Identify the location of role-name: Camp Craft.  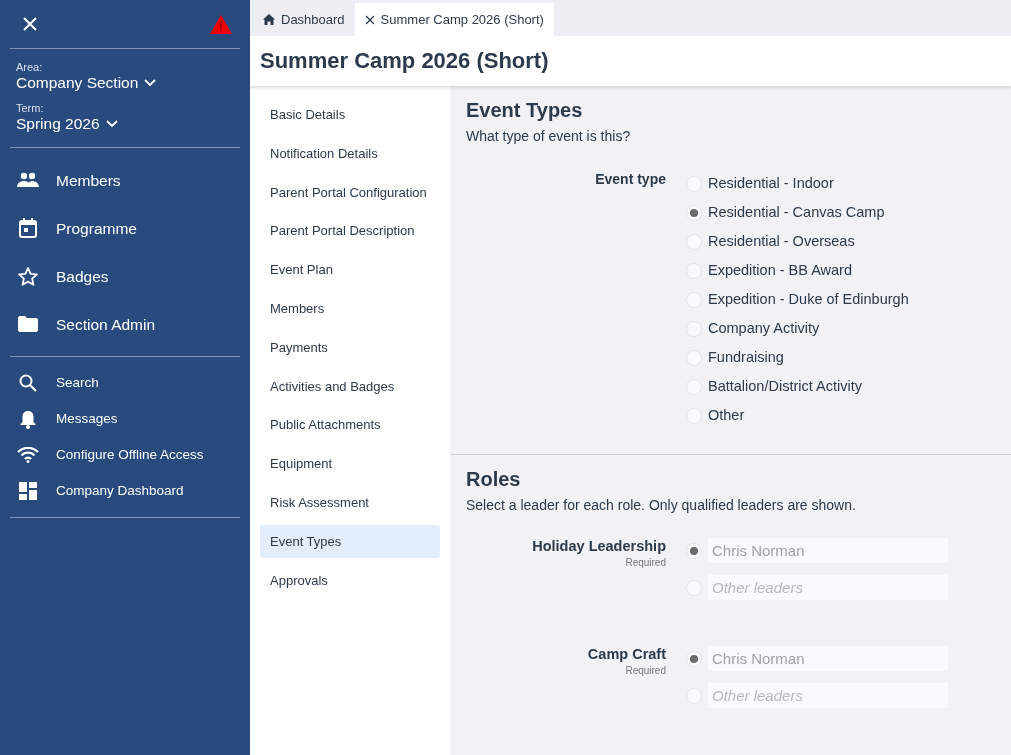
(626, 655).